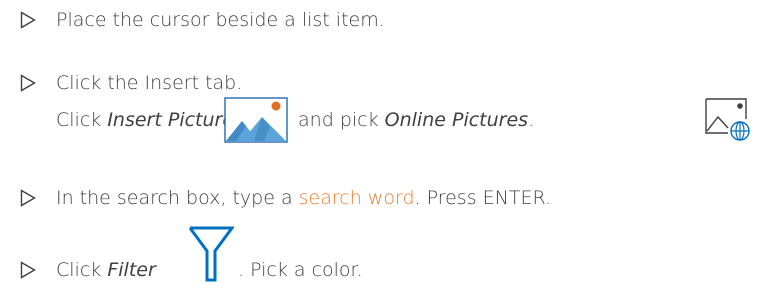 The width and height of the screenshot is (757, 291). What do you see at coordinates (220, 20) in the screenshot?
I see `step-1-text: Place the cursor beside a list item.` at bounding box center [220, 20].